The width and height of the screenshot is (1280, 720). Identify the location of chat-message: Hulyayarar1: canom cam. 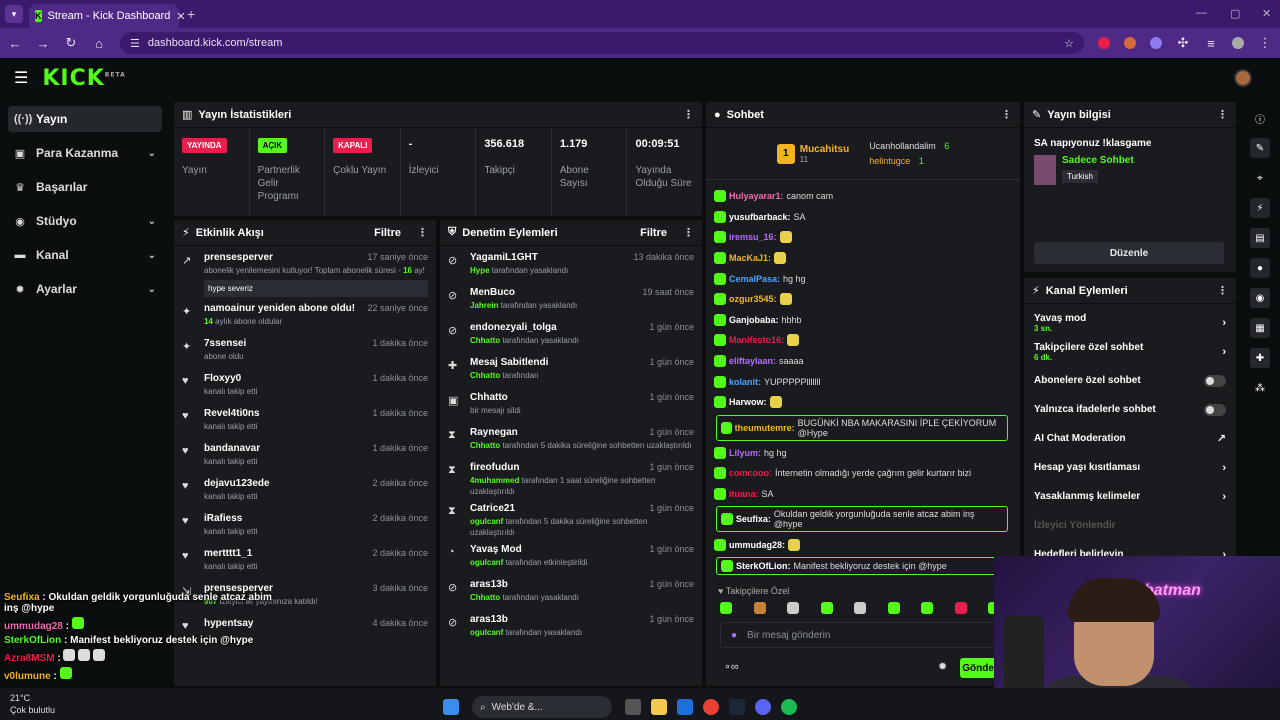
(863, 196).